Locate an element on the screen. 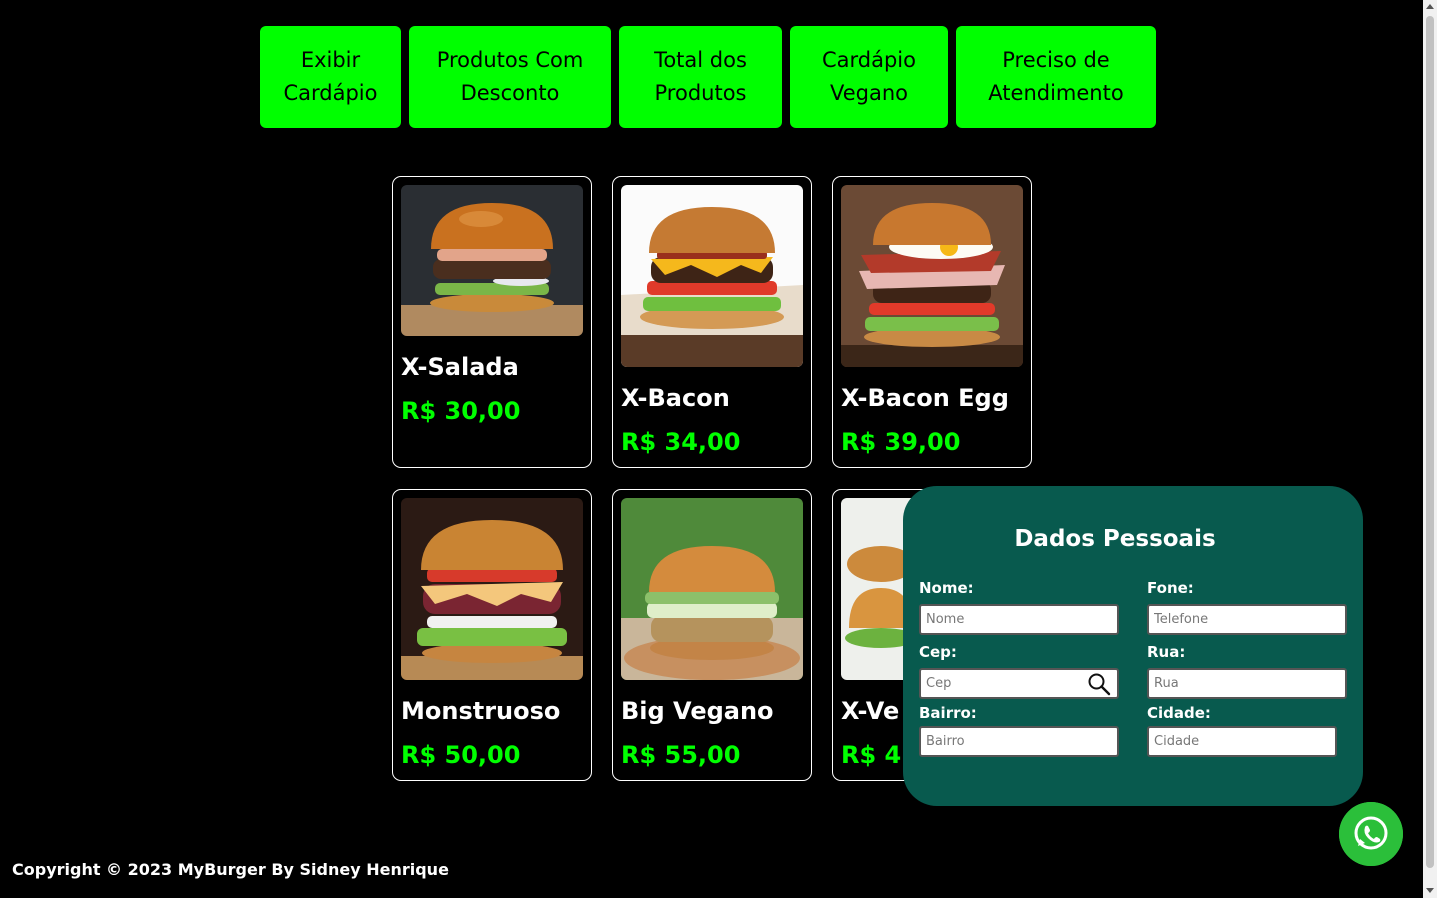 The image size is (1437, 898). product-card-big-vegano: Big Vegano R$ 55,00 is located at coordinates (712, 635).